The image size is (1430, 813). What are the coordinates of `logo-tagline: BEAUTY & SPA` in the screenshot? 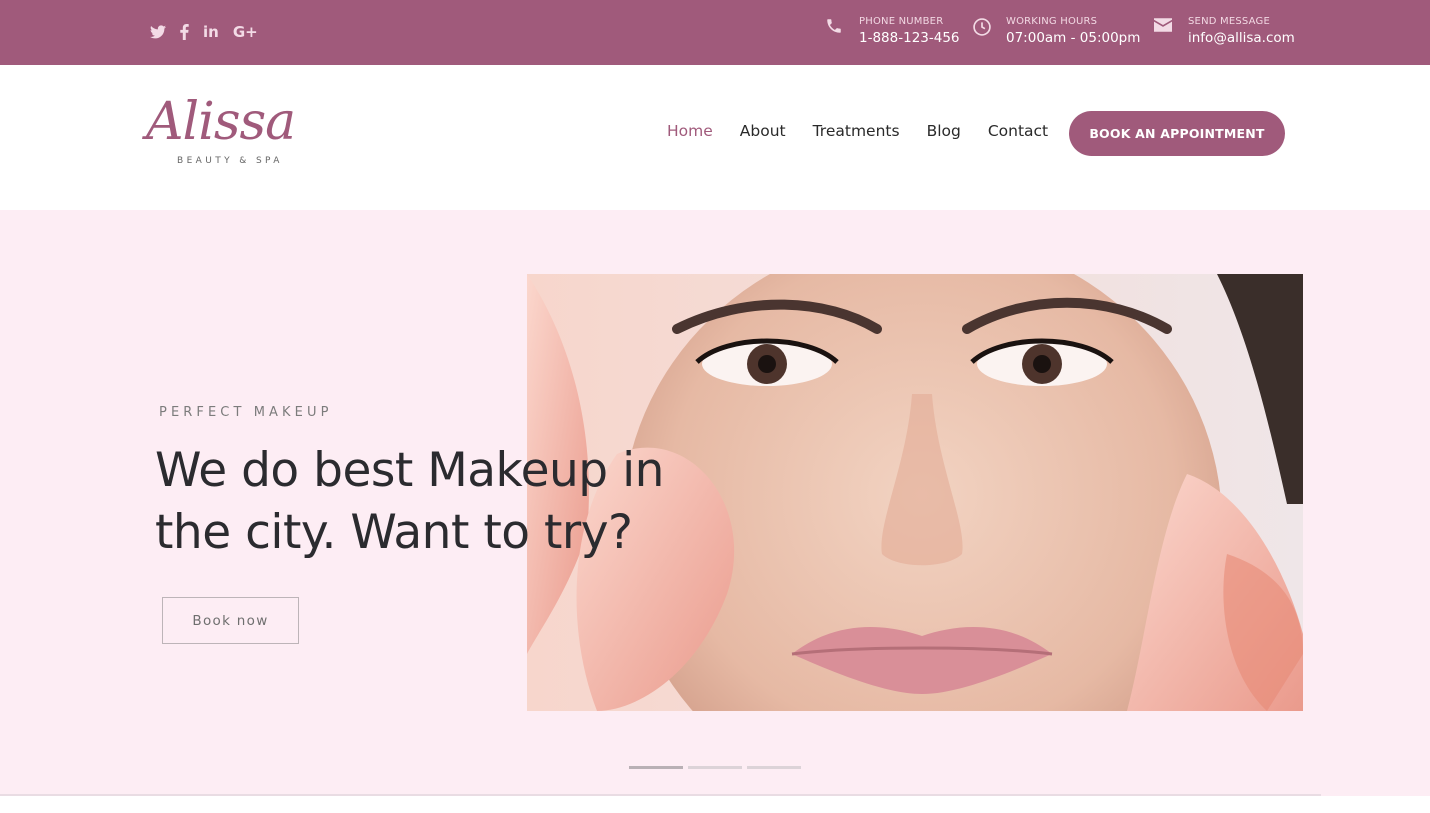 It's located at (230, 161).